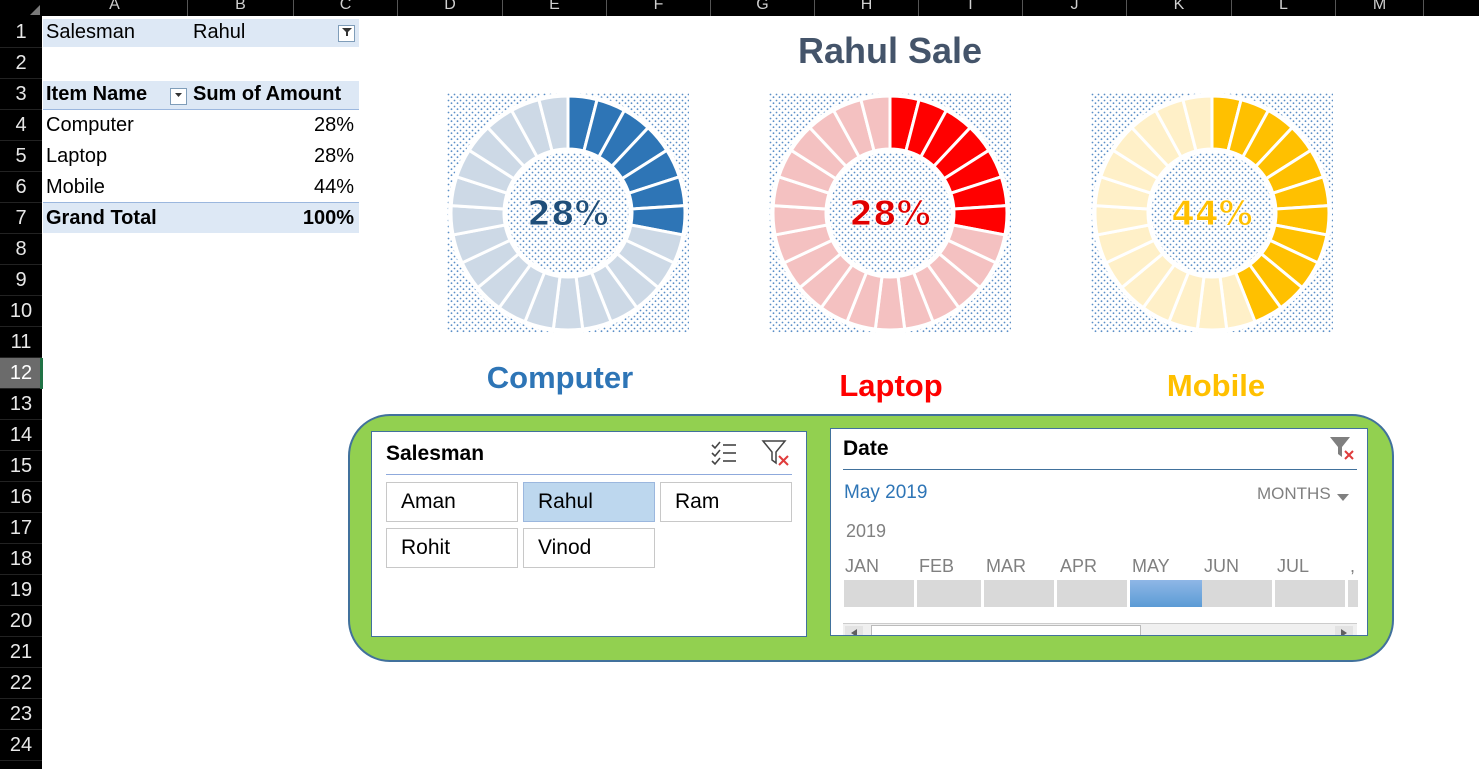 Image resolution: width=1479 pixels, height=769 pixels. Describe the element at coordinates (1179, 8) in the screenshot. I see `column-header-k: K` at that location.